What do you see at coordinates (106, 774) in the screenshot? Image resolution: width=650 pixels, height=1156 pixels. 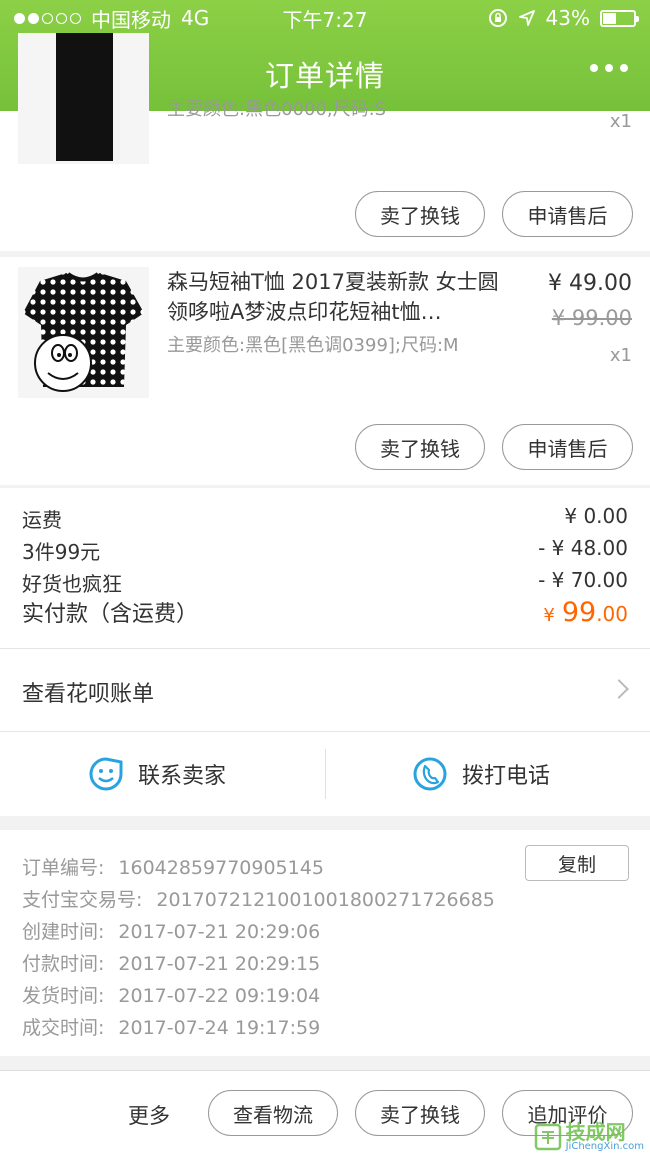 I see `chat-smile-icon` at bounding box center [106, 774].